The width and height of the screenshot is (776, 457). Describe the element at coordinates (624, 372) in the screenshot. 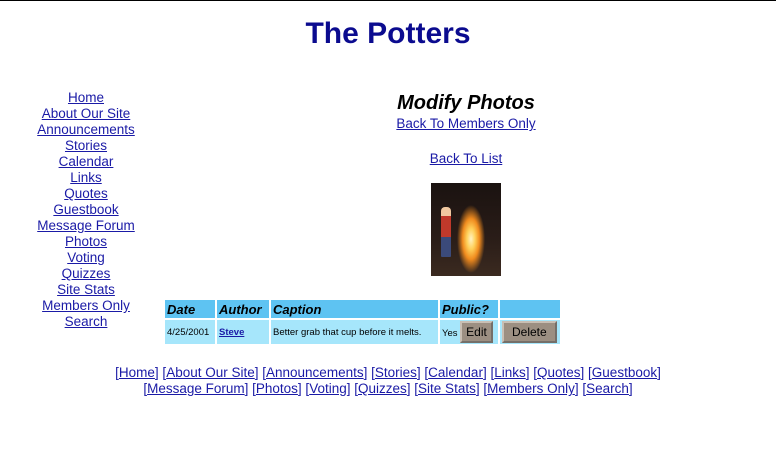

I see `footer-link-guestbook: Guestbook` at that location.